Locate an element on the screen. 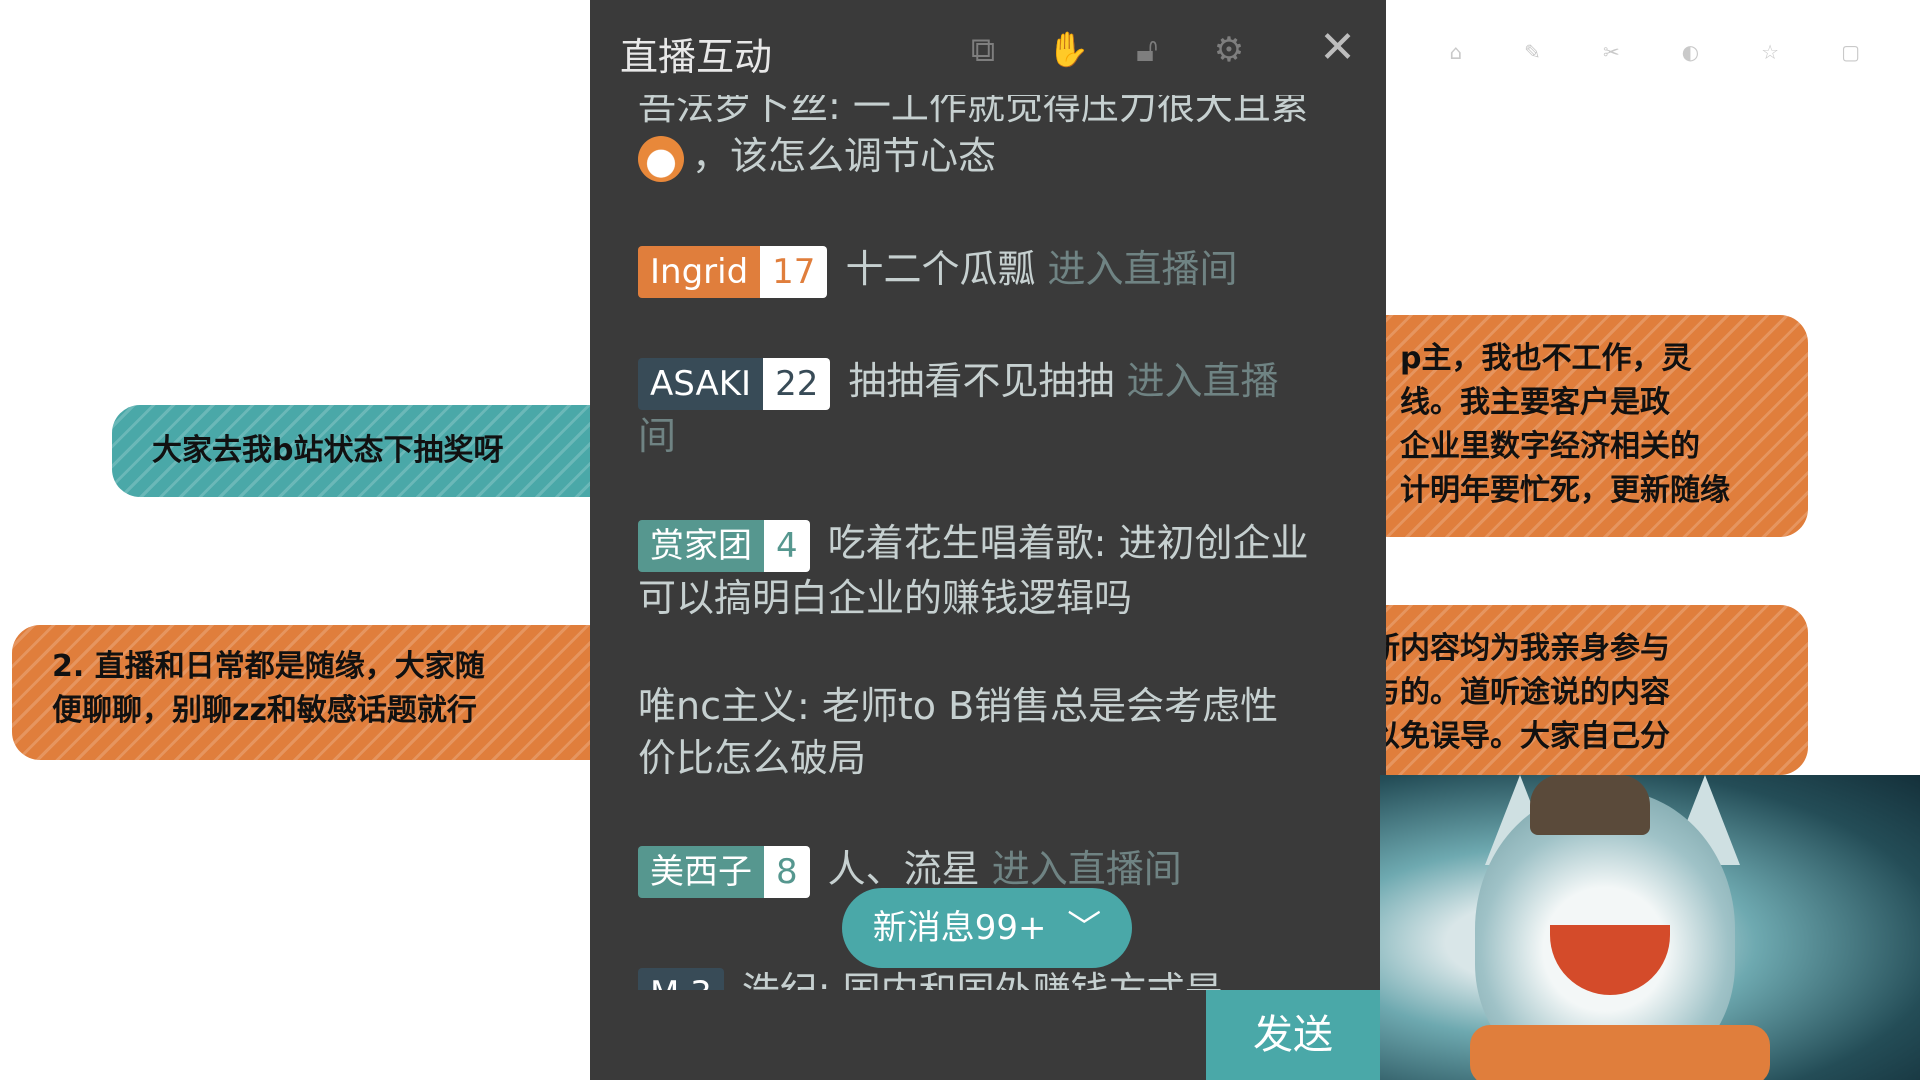 This screenshot has width=1920, height=1080. pen-icon: ✎ is located at coordinates (1532, 52).